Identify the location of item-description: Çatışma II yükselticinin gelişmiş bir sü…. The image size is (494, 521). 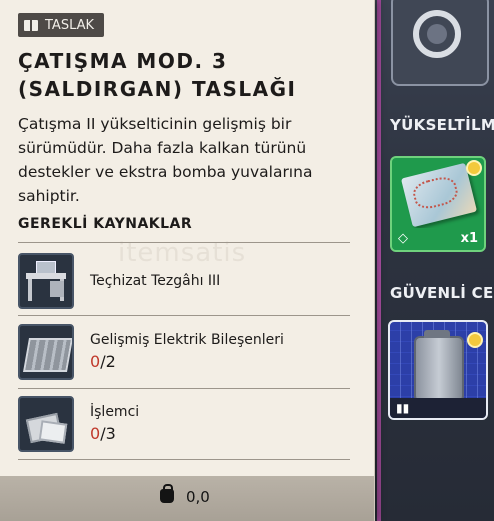
(165, 160).